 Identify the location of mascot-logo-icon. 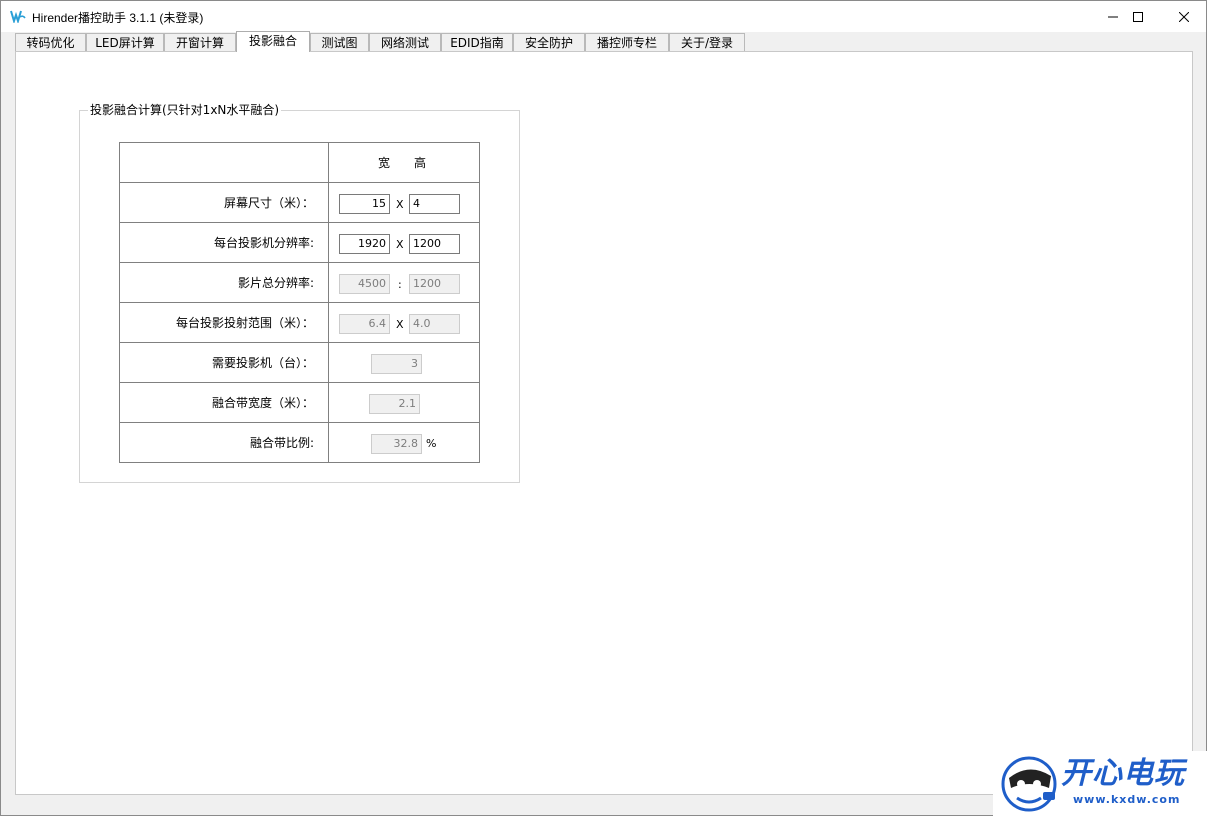
(1029, 784).